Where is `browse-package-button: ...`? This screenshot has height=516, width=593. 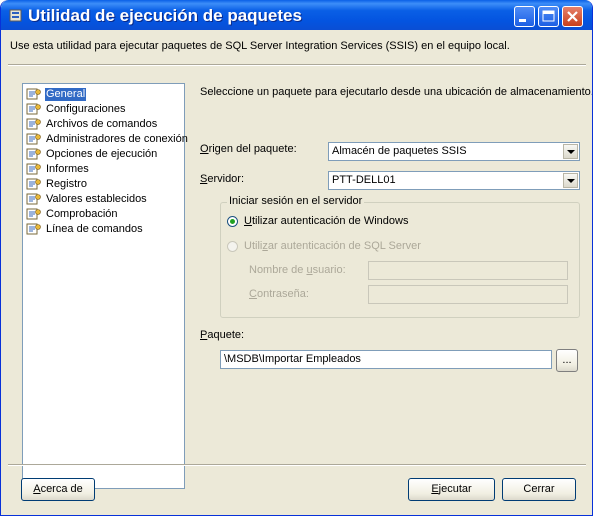 browse-package-button: ... is located at coordinates (567, 360).